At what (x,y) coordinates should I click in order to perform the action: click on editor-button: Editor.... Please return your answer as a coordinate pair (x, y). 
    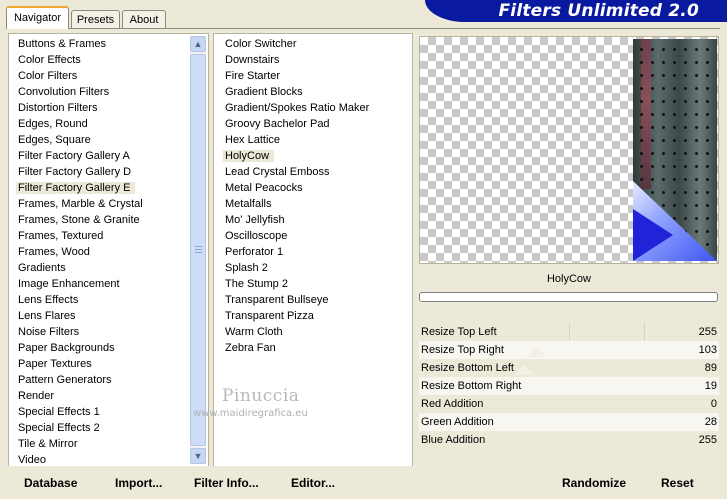
    Looking at the image, I should click on (313, 483).